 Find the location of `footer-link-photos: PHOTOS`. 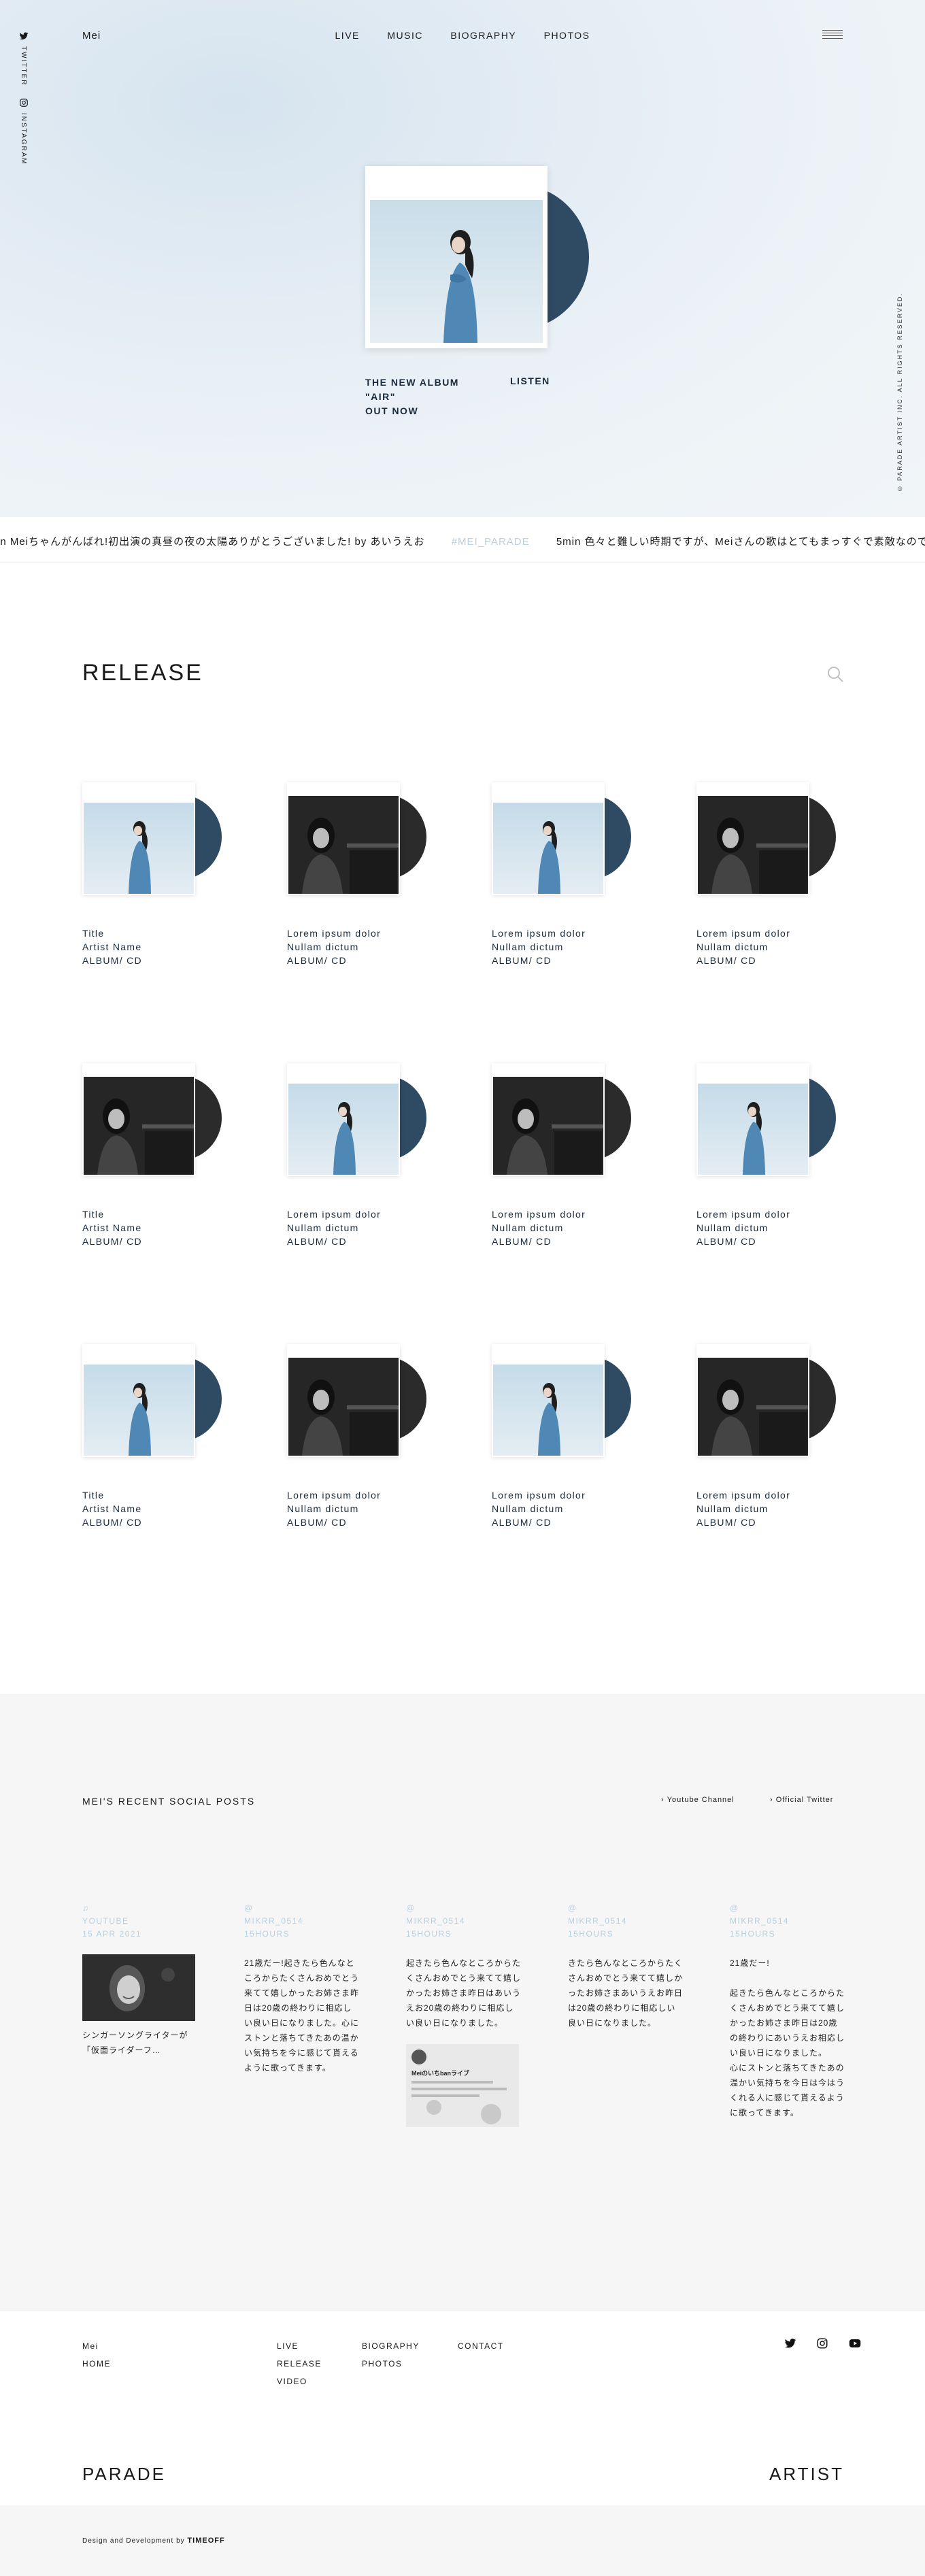

footer-link-photos: PHOTOS is located at coordinates (391, 2364).